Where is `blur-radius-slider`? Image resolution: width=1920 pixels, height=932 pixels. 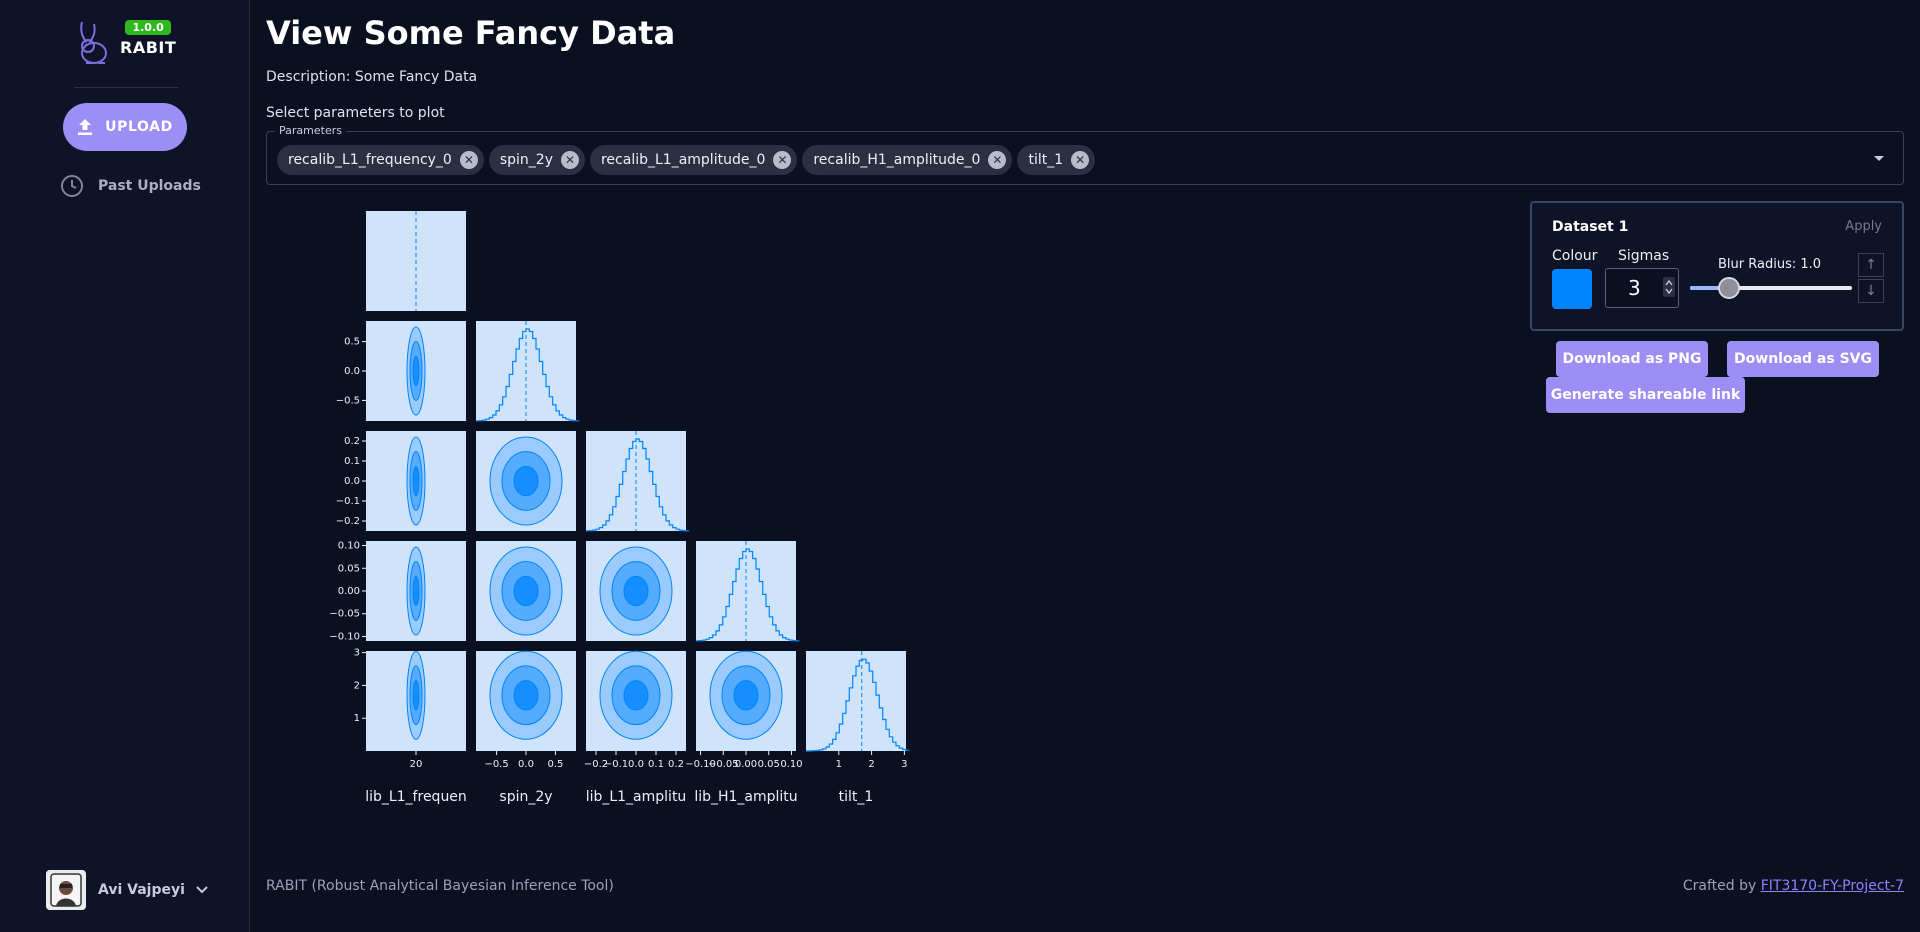 blur-radius-slider is located at coordinates (1771, 288).